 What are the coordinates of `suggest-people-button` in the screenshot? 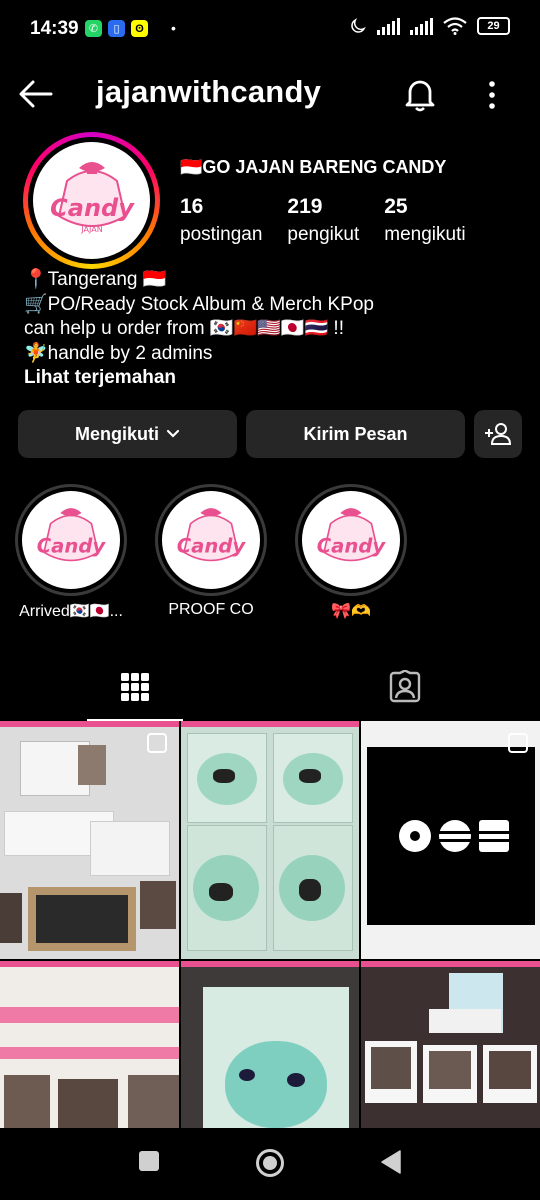 It's located at (498, 434).